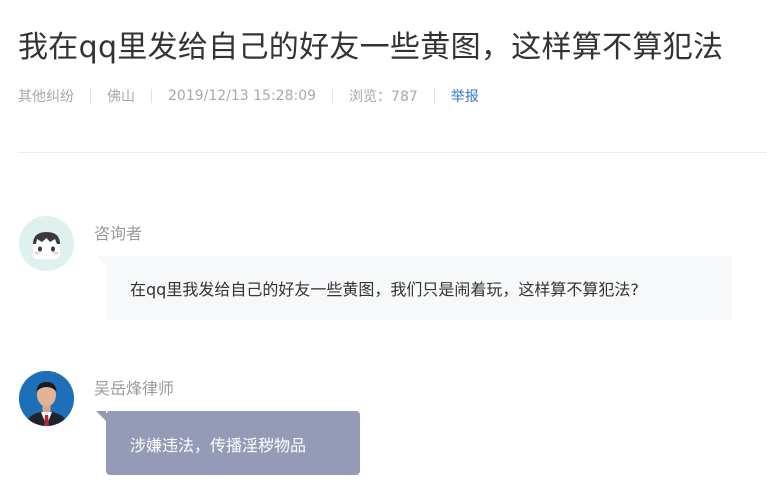  I want to click on city-label: 佛山, so click(121, 97).